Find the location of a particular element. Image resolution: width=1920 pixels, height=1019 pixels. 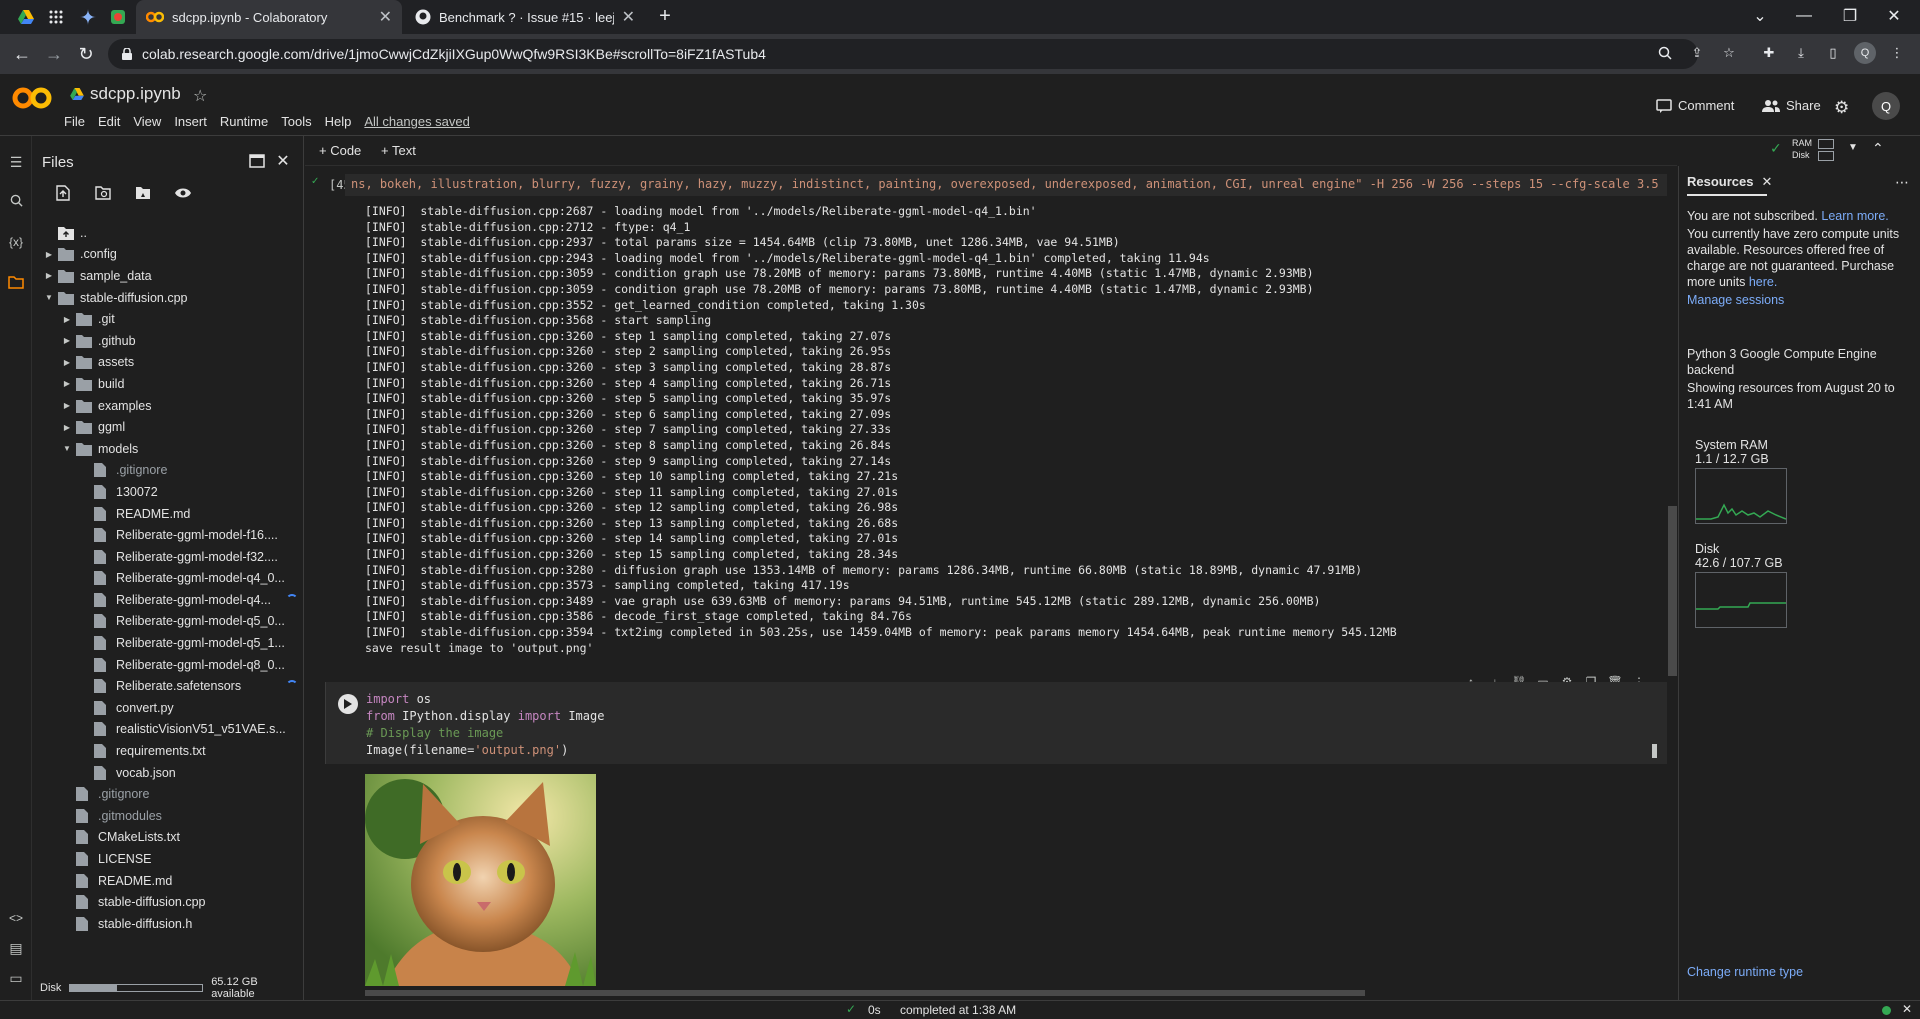

open-in-tab-icon is located at coordinates (257, 161).